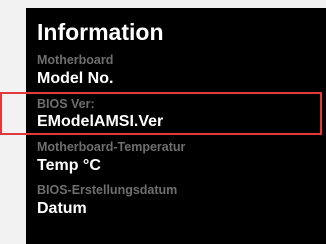 Image resolution: width=326 pixels, height=244 pixels. Describe the element at coordinates (100, 121) in the screenshot. I see `bios-version-value: EModelAMSI.Ver` at that location.